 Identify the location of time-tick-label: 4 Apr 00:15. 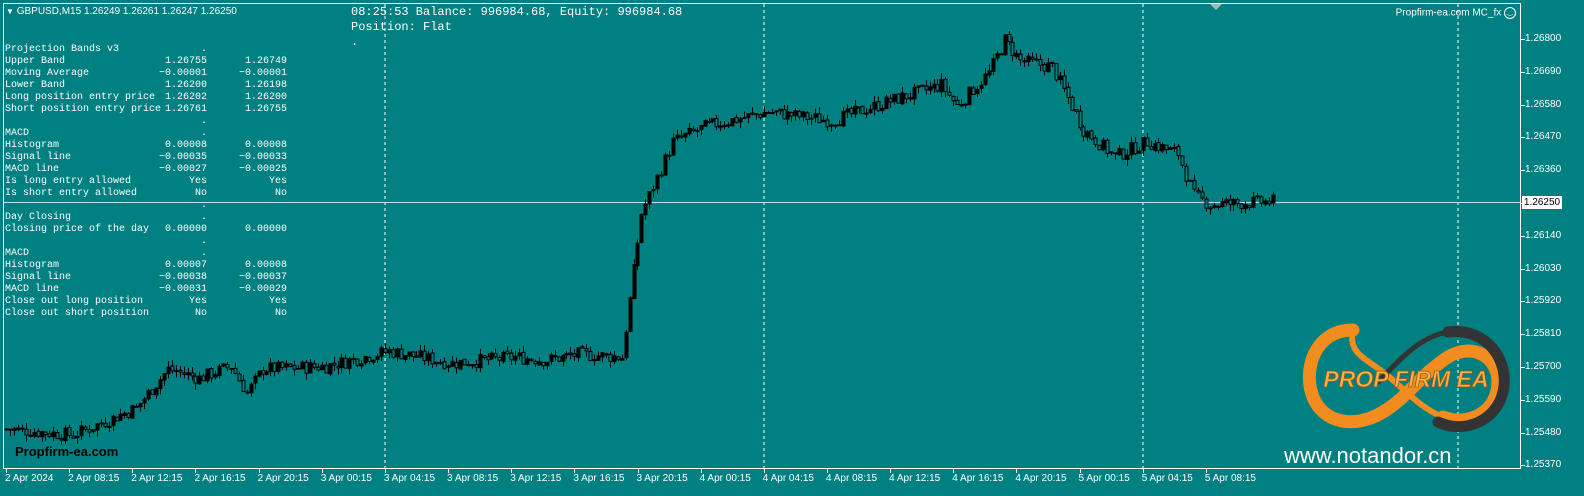
(725, 478).